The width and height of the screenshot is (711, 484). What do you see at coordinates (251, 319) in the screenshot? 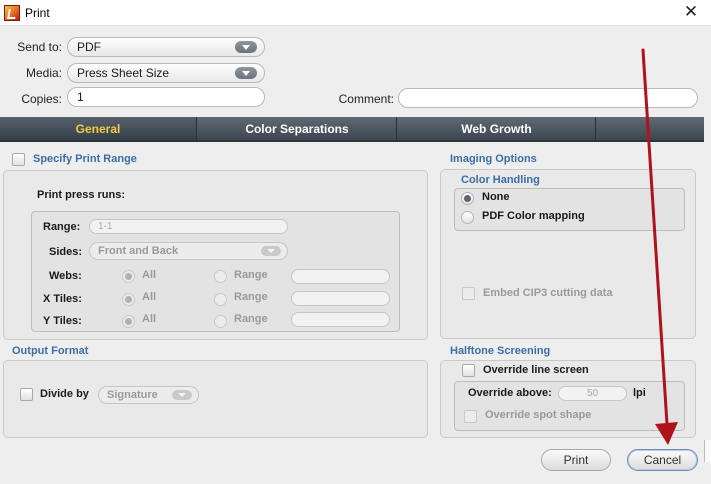
I see `y-tiles-range-label: Range` at bounding box center [251, 319].